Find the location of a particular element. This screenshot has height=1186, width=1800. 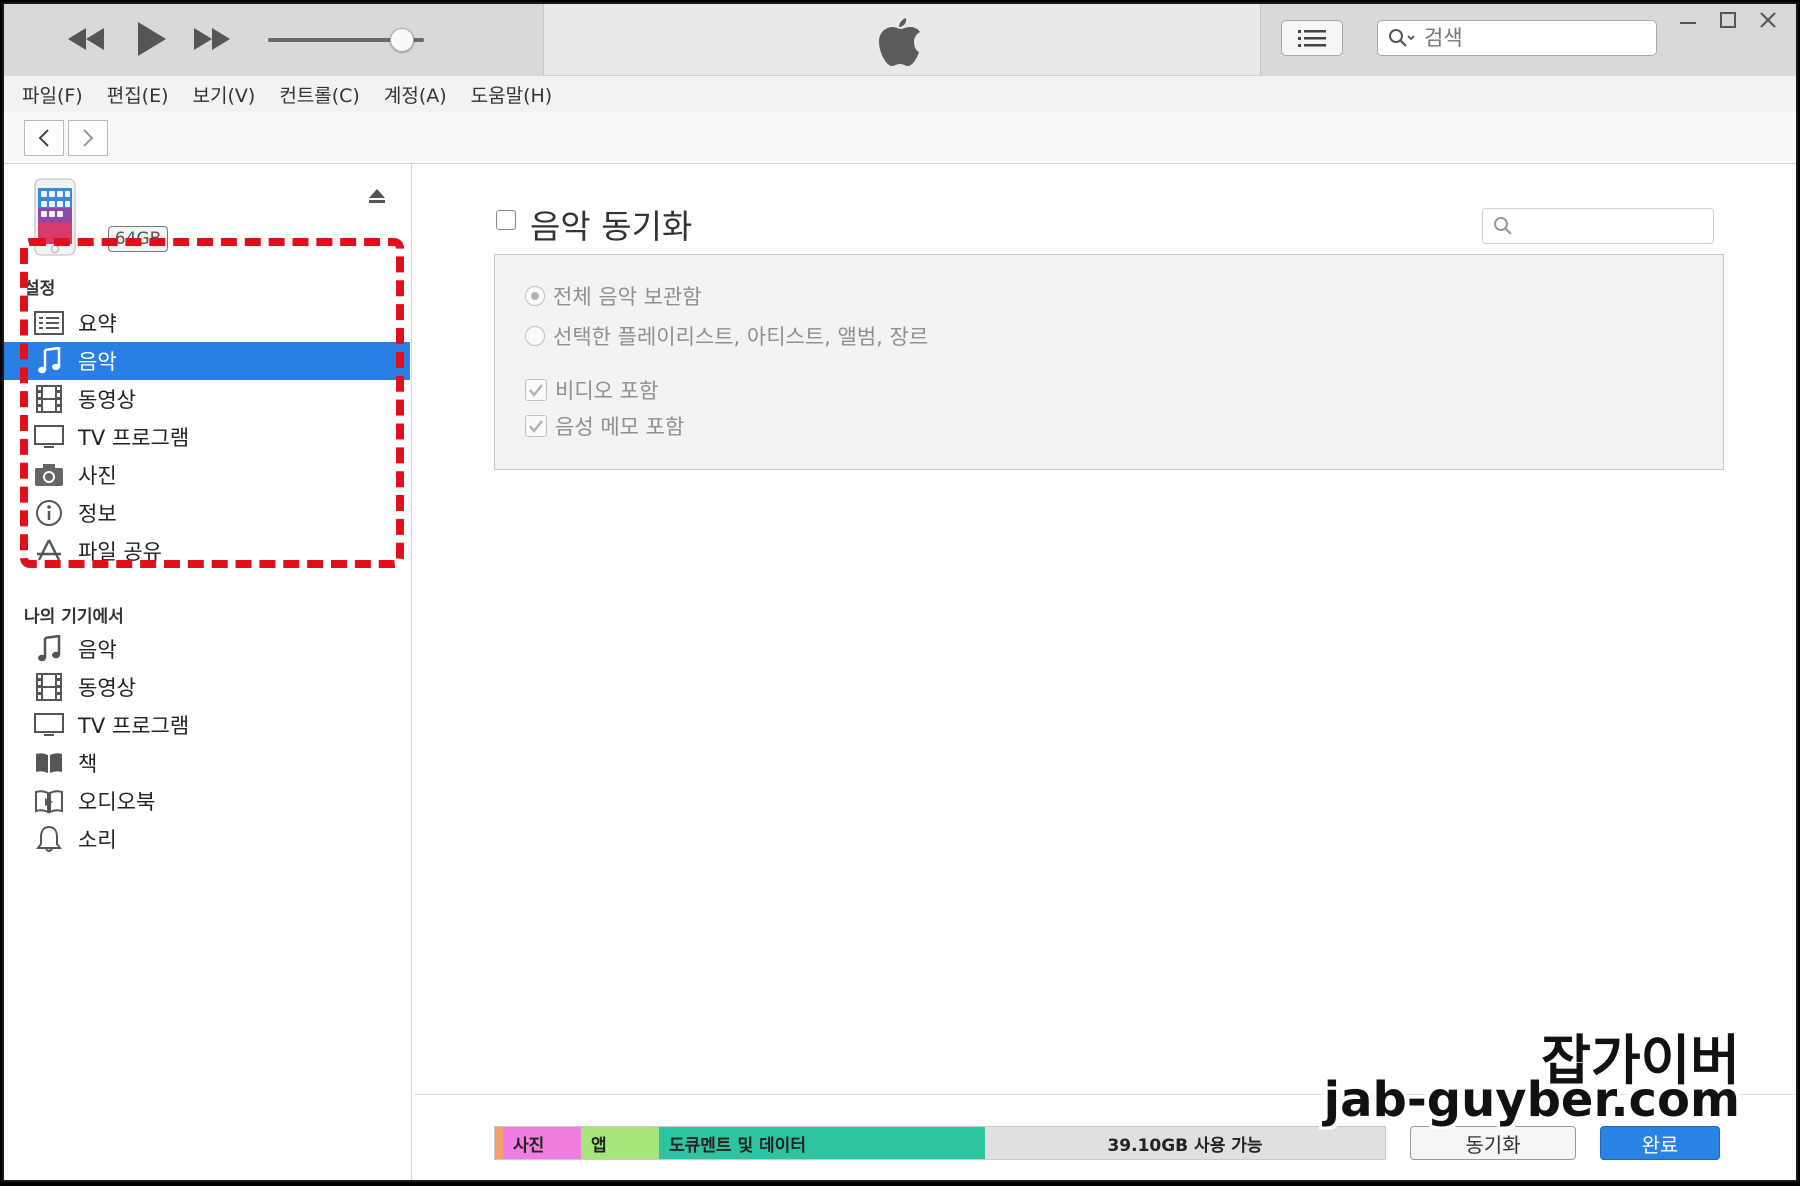

storage-segment-documents: 도큐멘트 및 데이터 is located at coordinates (822, 1143).